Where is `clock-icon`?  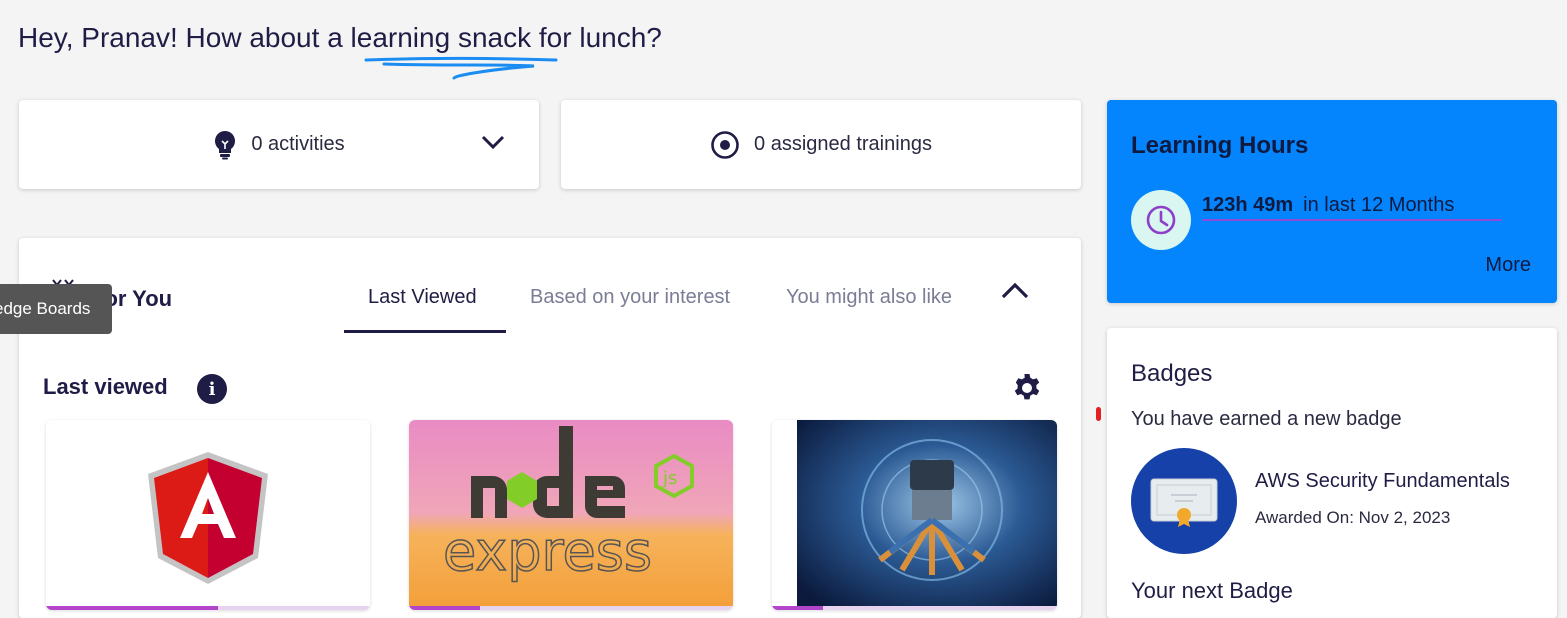 clock-icon is located at coordinates (1161, 220).